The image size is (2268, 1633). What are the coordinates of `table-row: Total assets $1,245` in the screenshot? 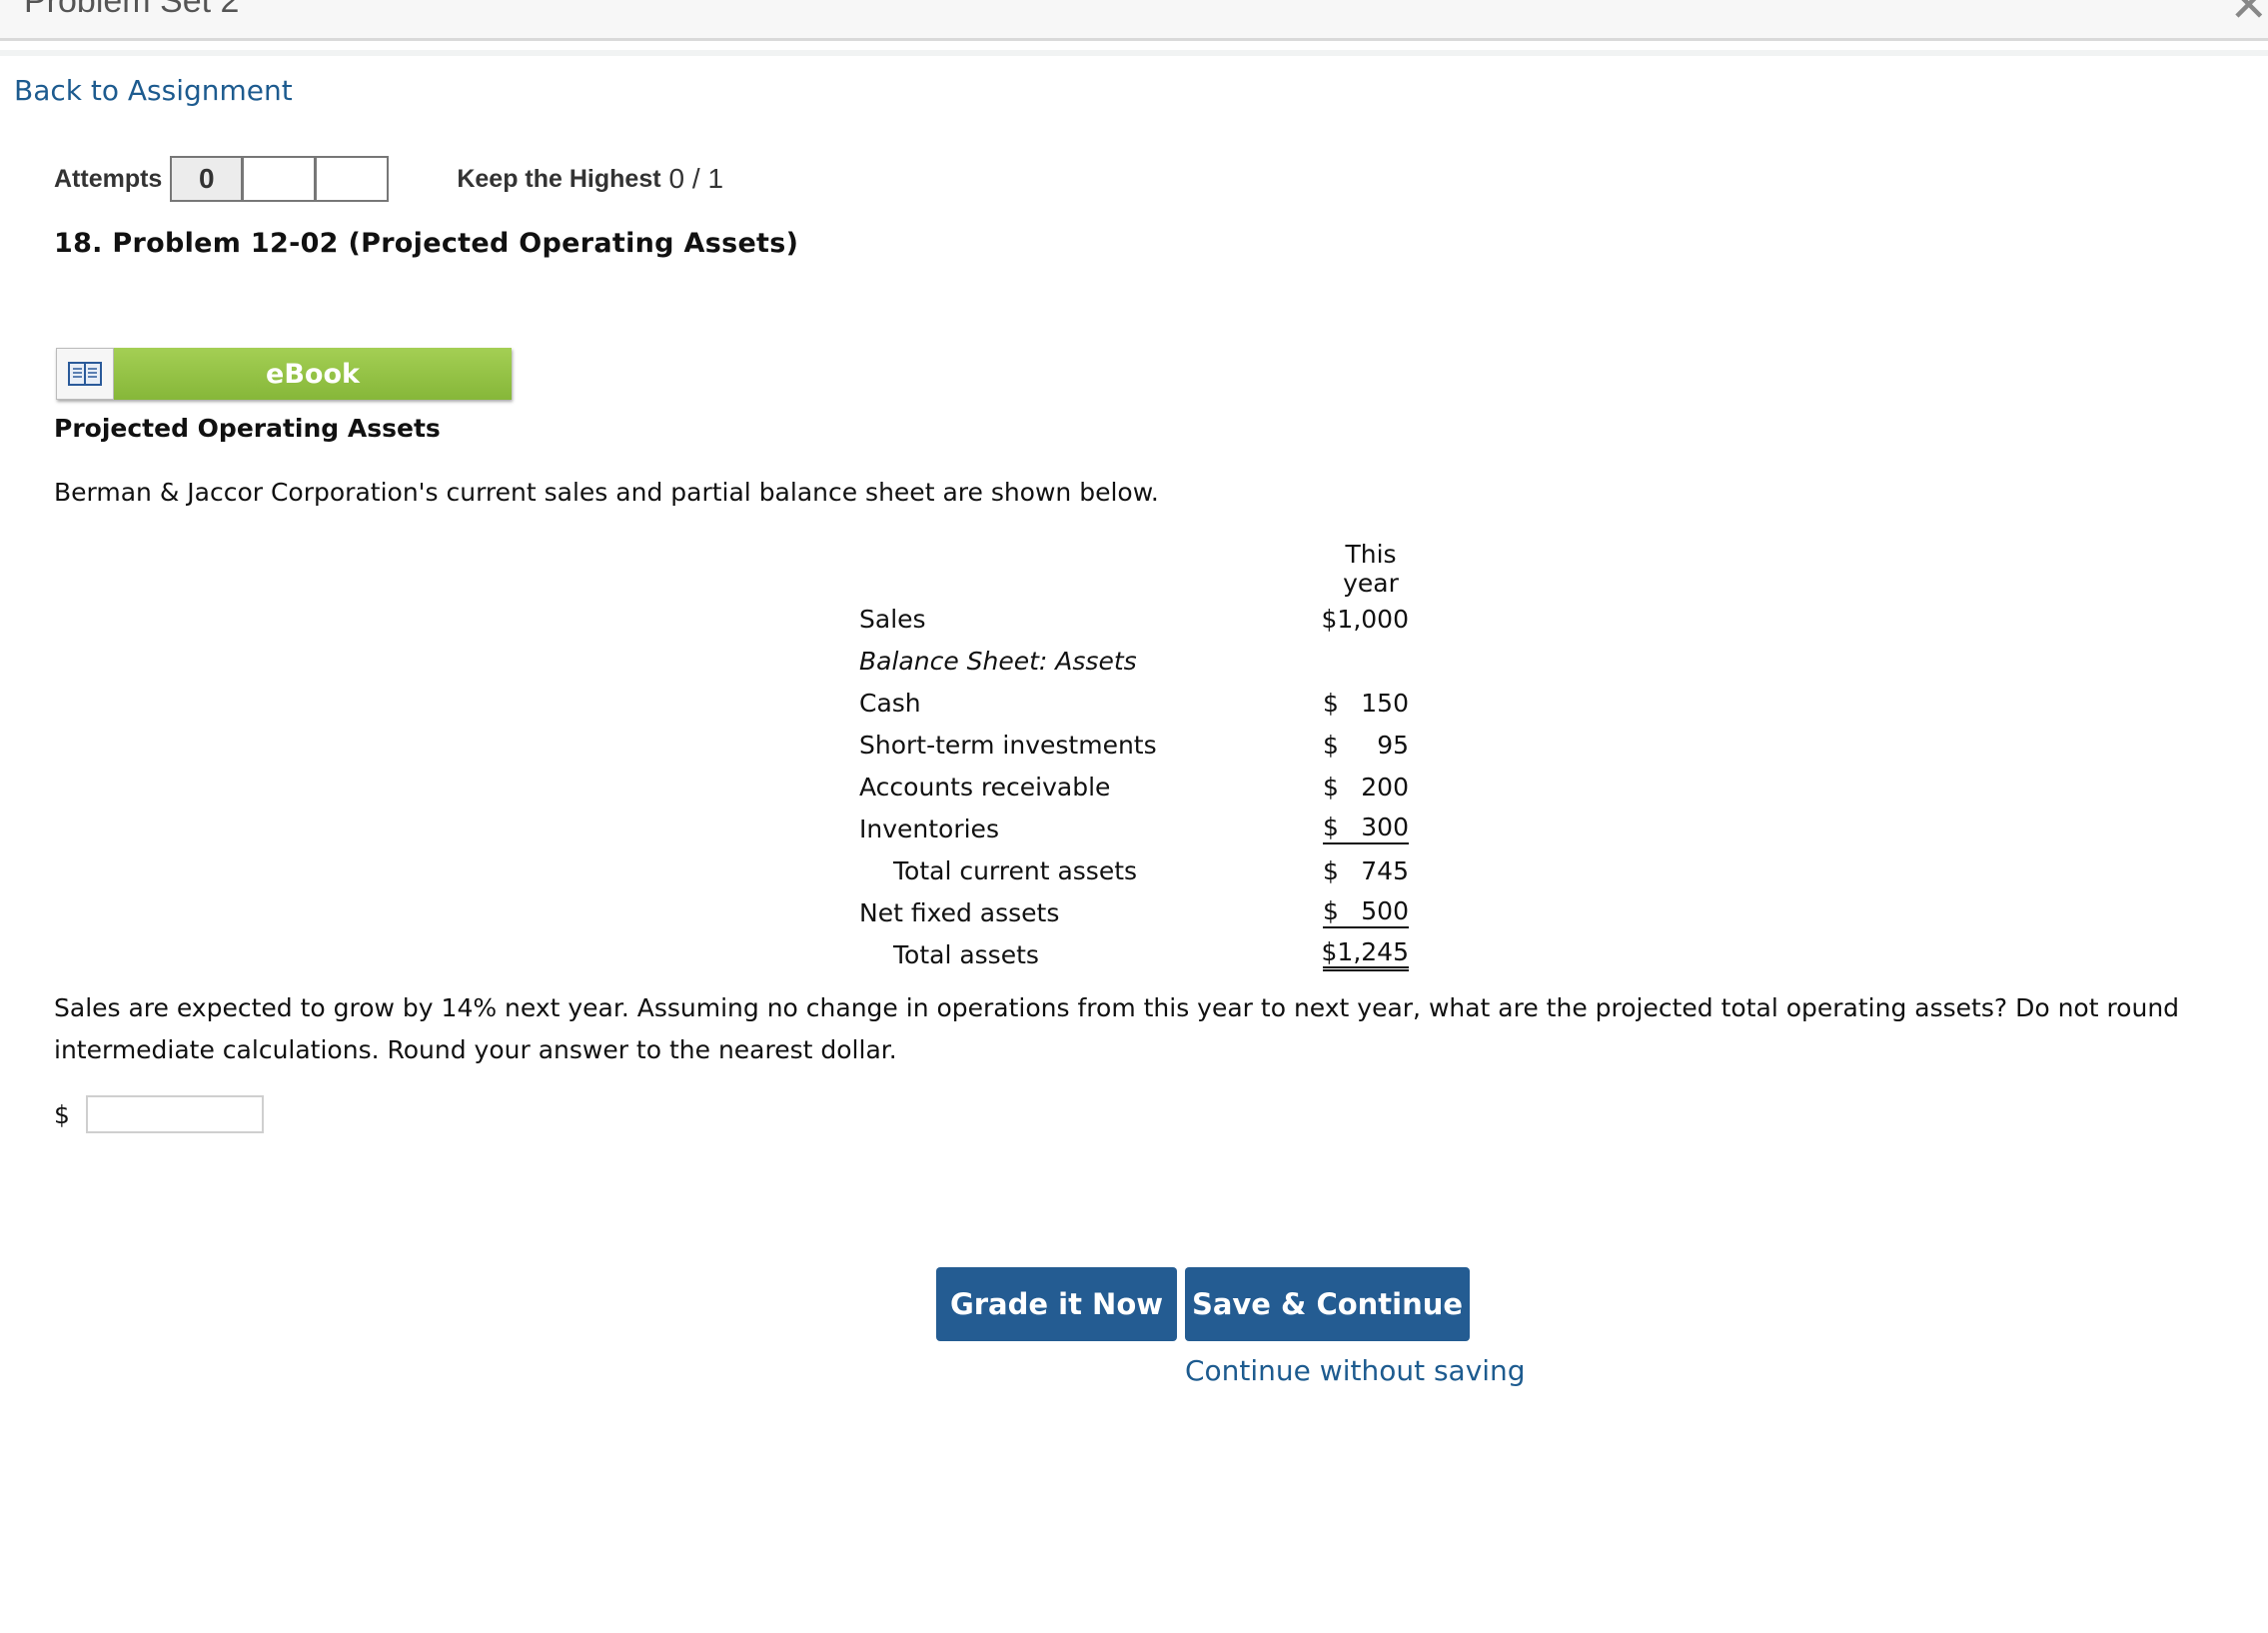 It's located at (1139, 954).